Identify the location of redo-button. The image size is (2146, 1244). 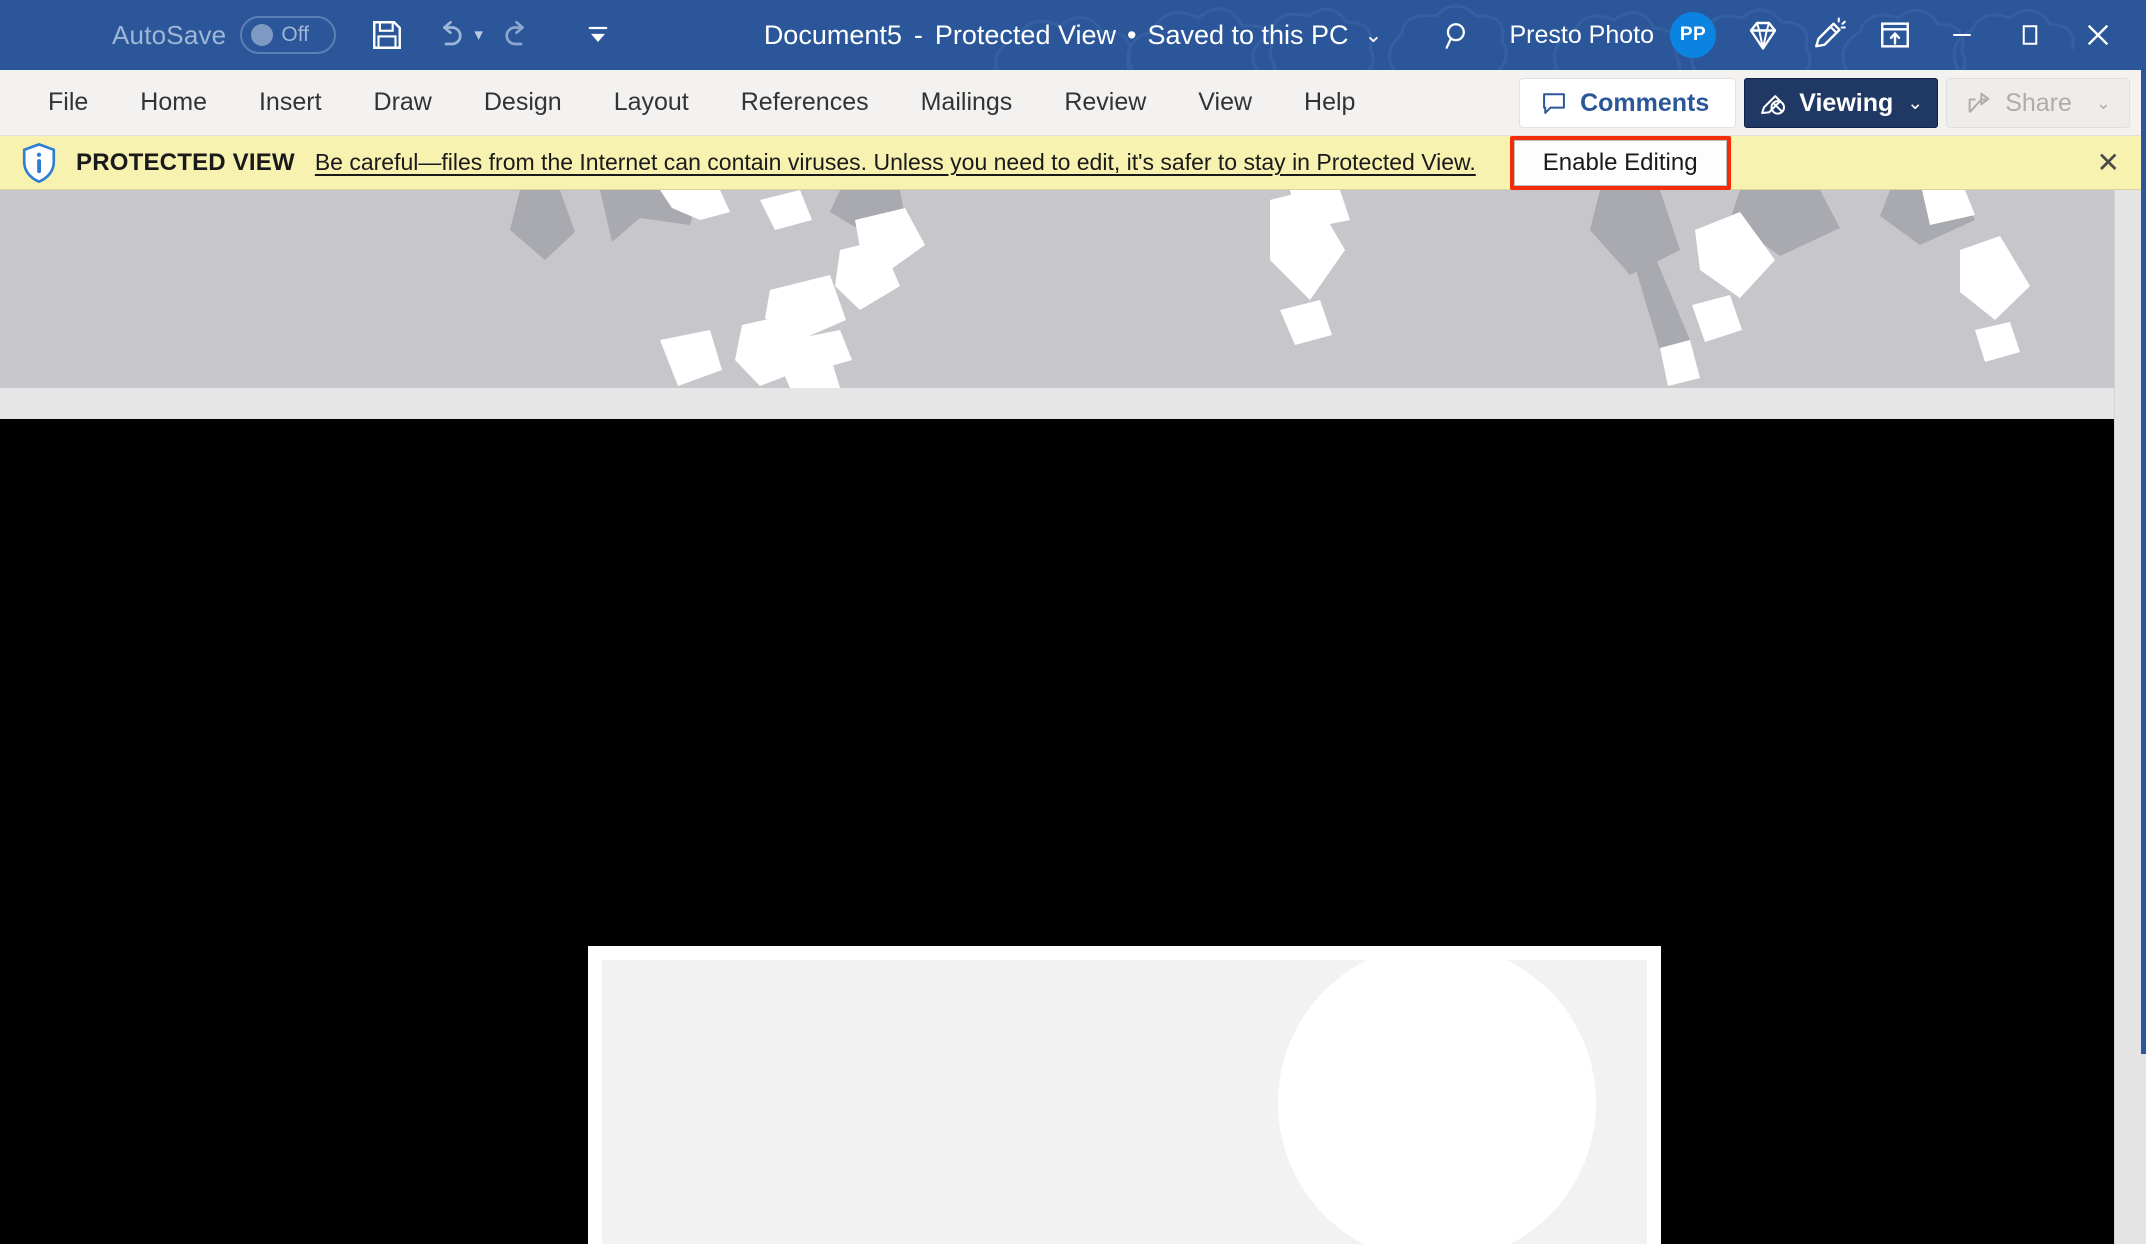
(518, 35).